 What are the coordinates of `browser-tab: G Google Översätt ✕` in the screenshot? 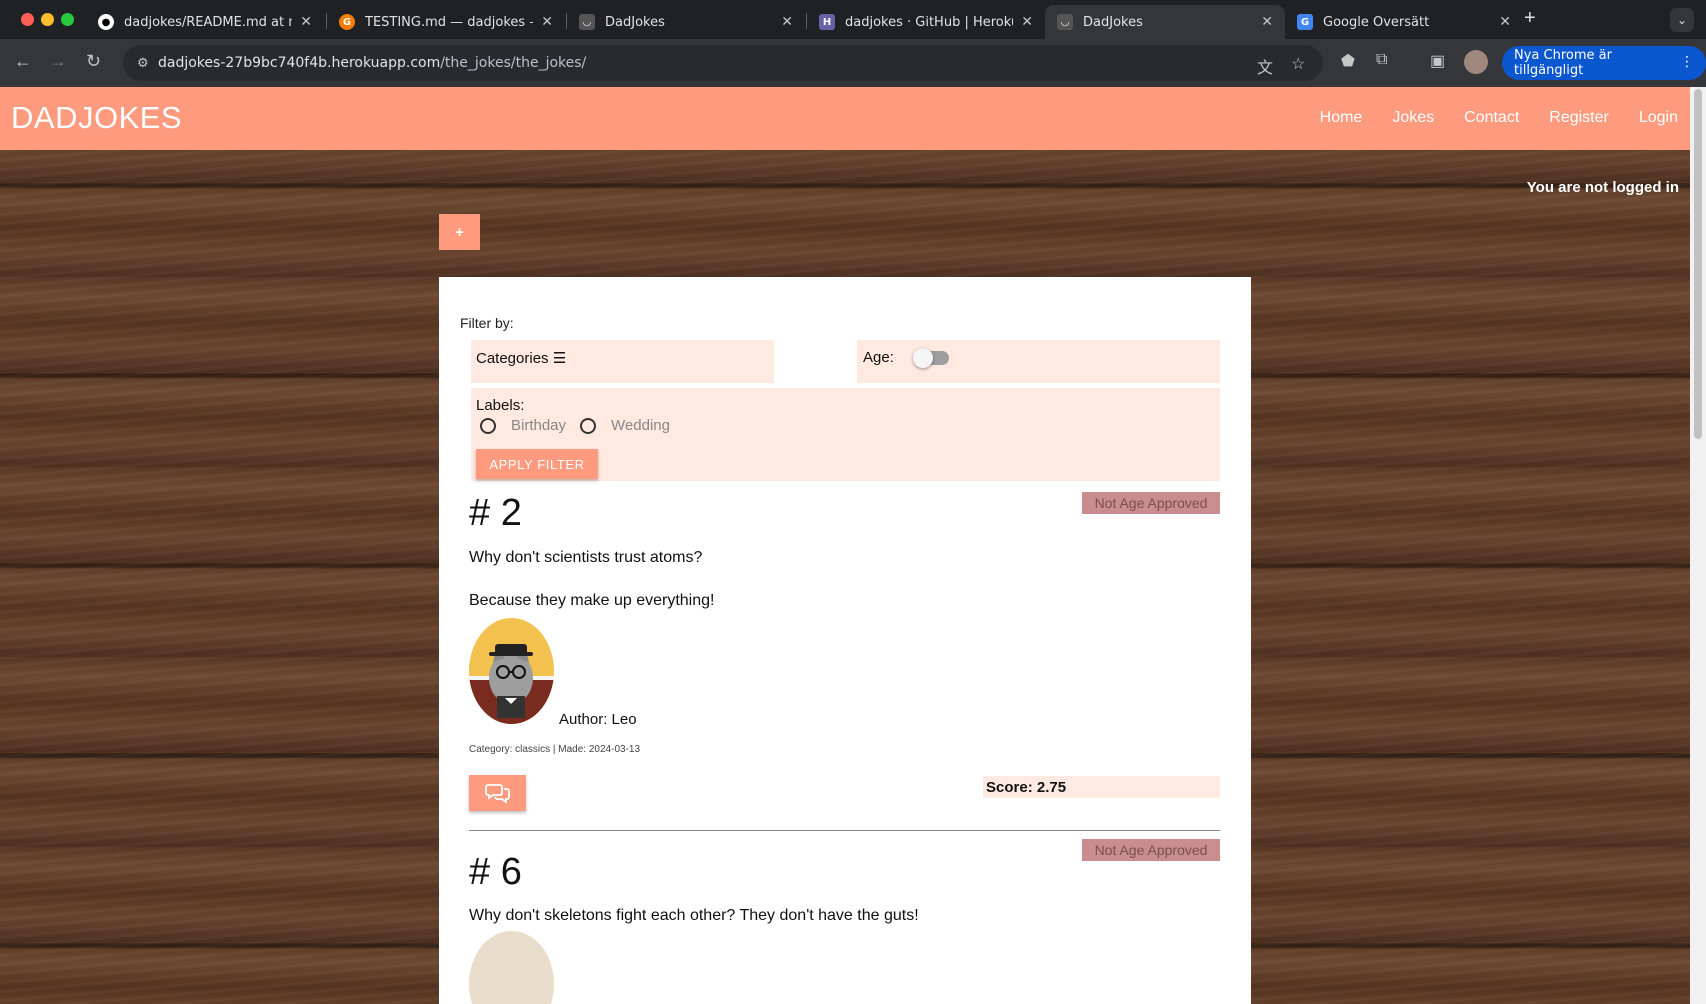 It's located at (1404, 22).